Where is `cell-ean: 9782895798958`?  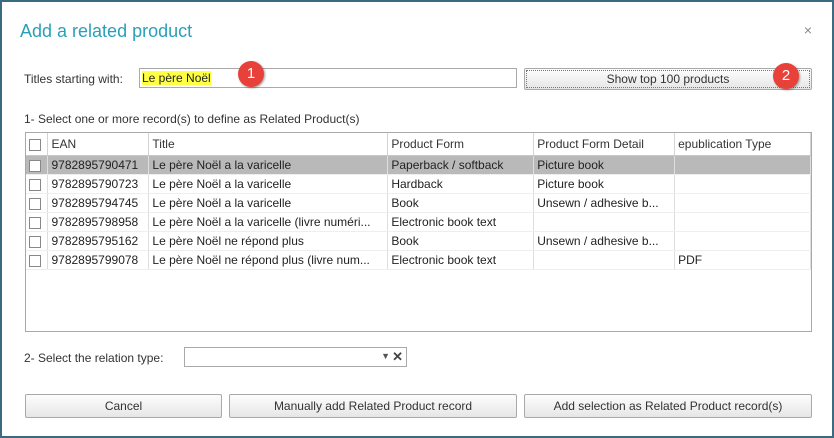 cell-ean: 9782895798958 is located at coordinates (98, 222).